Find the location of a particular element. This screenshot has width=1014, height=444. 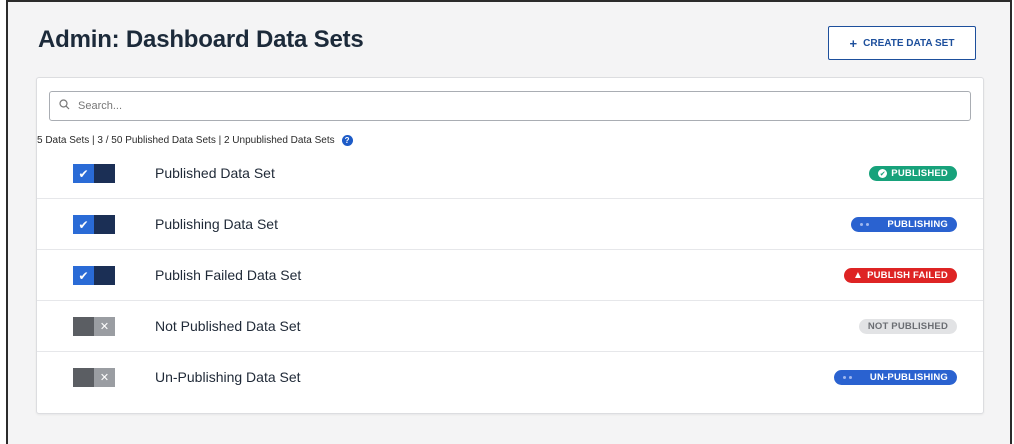

status-text: NOT PUBLISHED is located at coordinates (907, 326).